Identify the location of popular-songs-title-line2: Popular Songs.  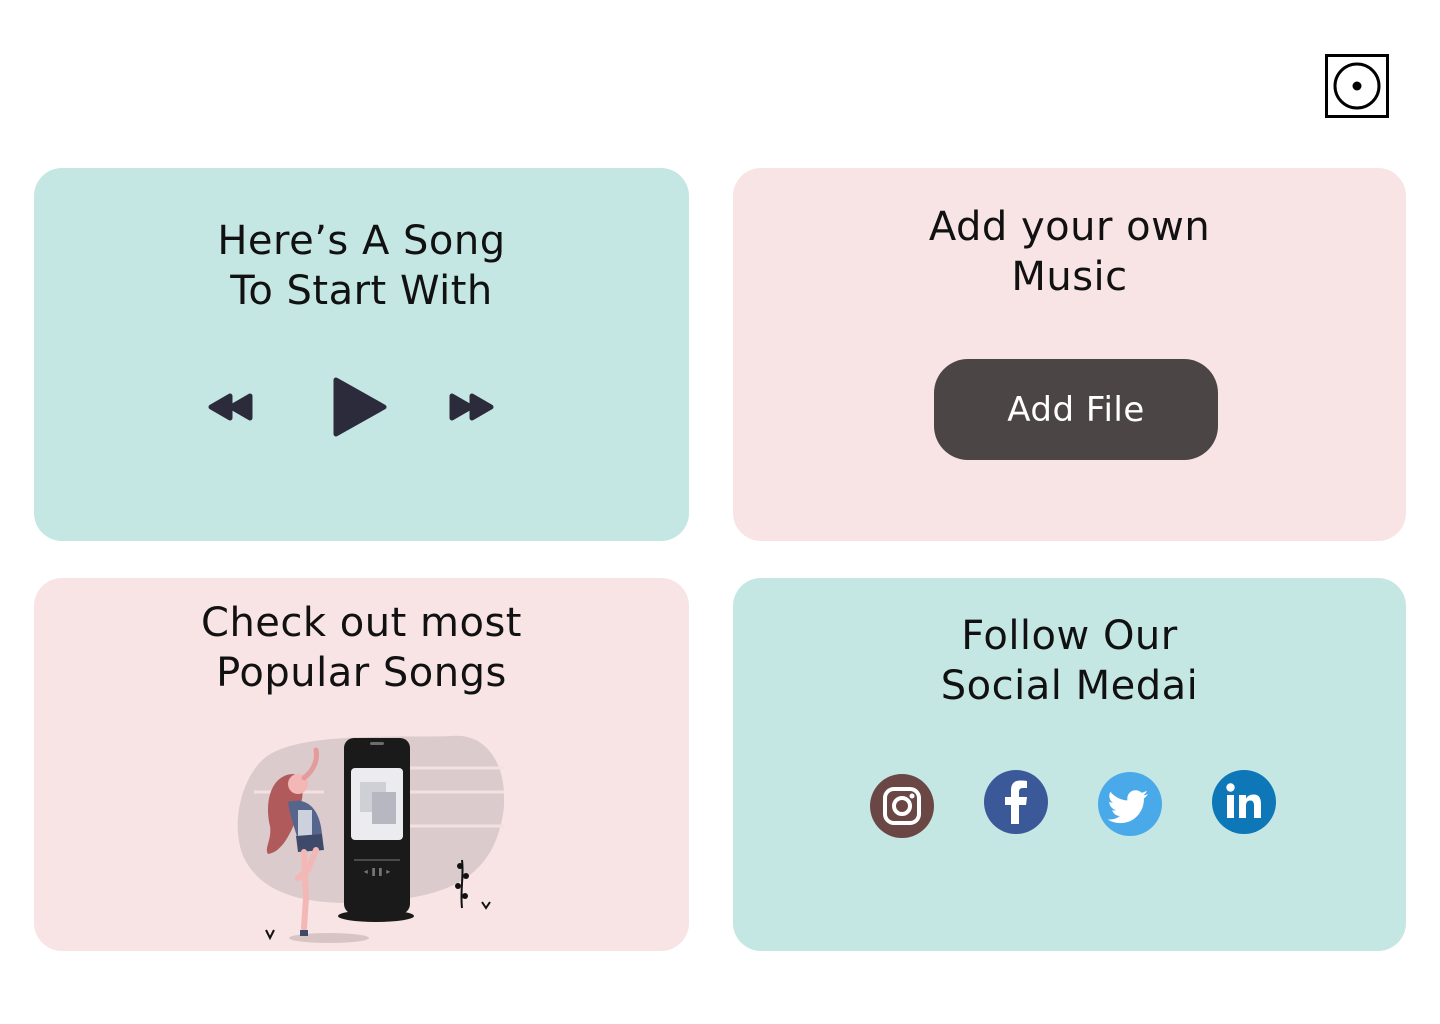
(361, 673).